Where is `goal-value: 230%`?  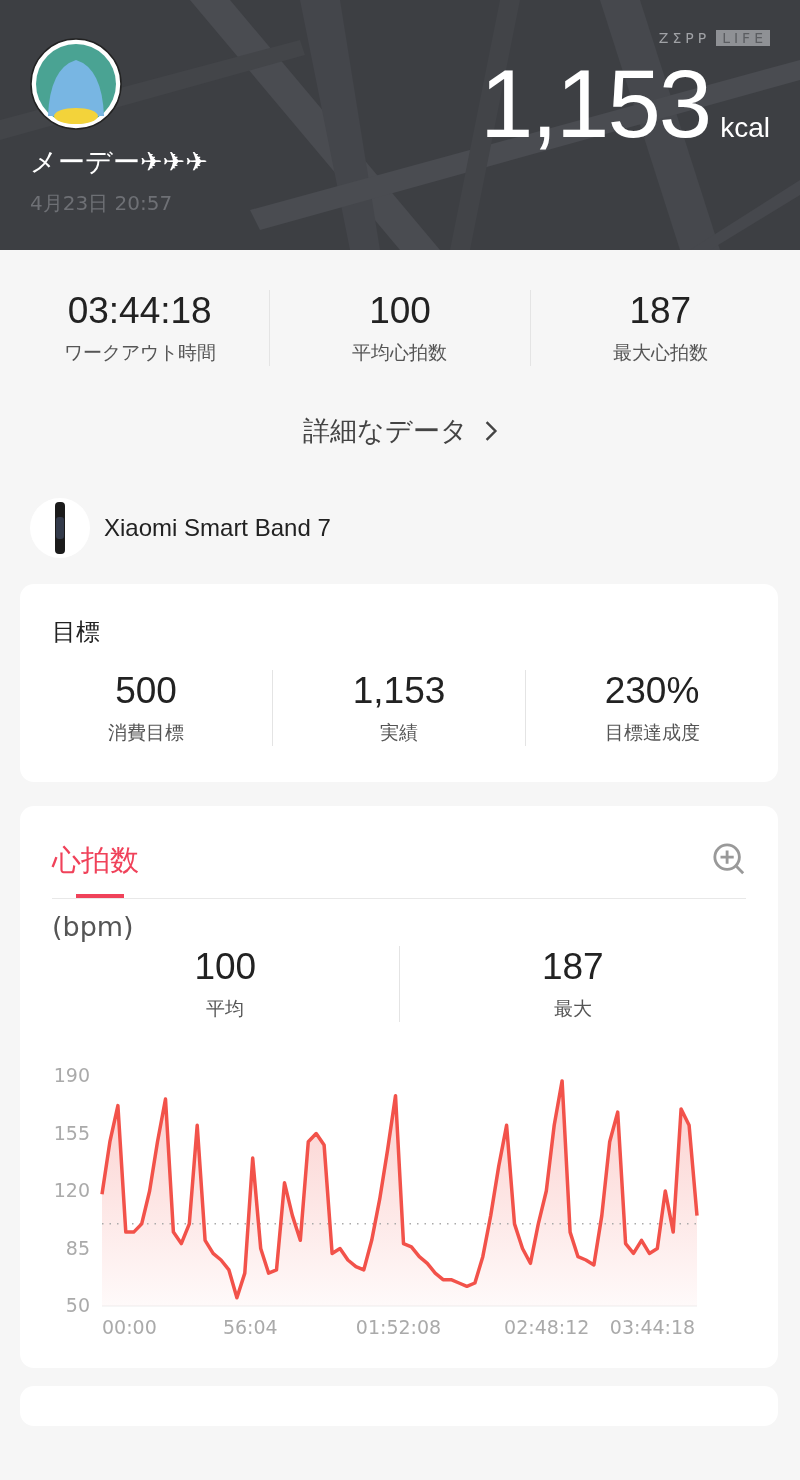 goal-value: 230% is located at coordinates (652, 691).